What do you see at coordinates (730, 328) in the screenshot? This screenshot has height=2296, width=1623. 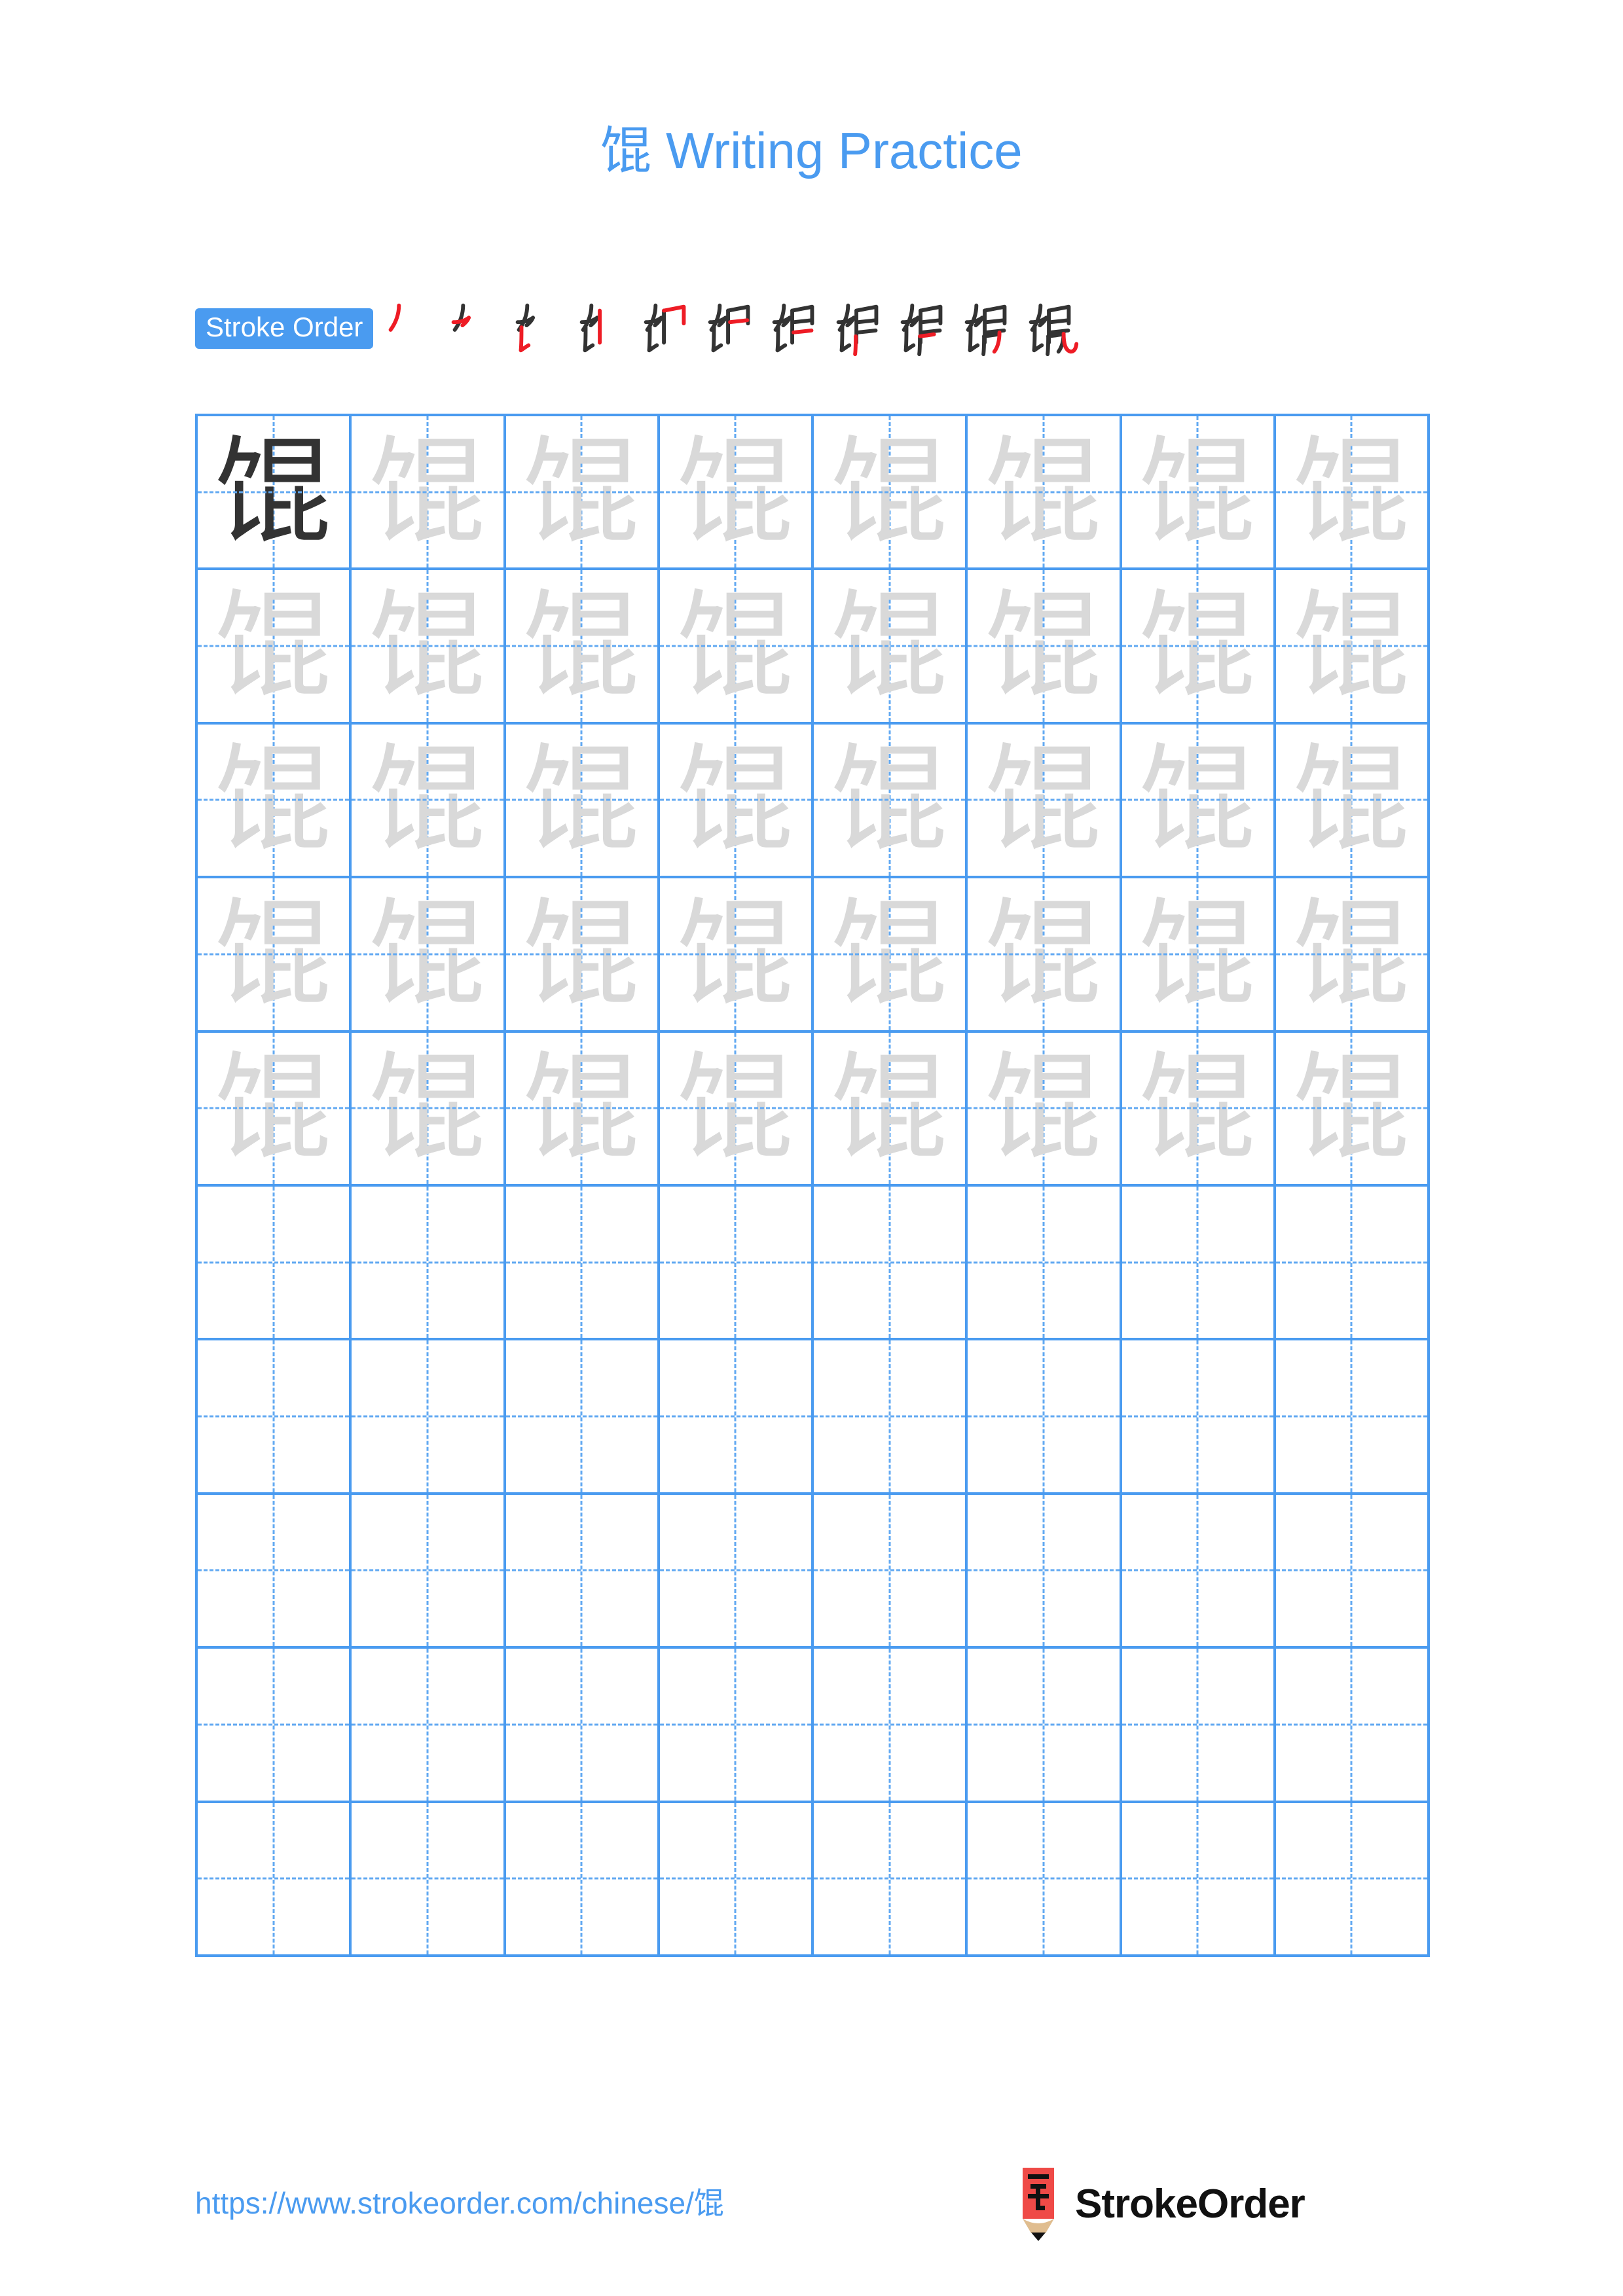 I see `stroke-step-list` at bounding box center [730, 328].